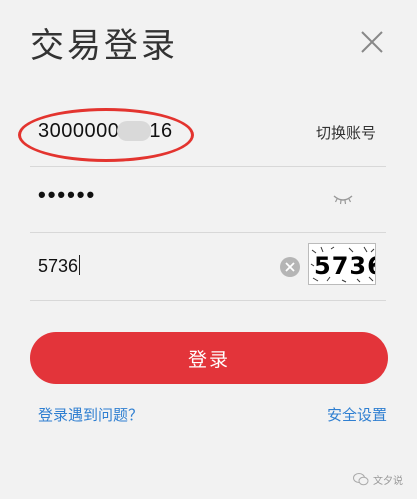  Describe the element at coordinates (153, 266) in the screenshot. I see `captcha-input: 5736` at that location.